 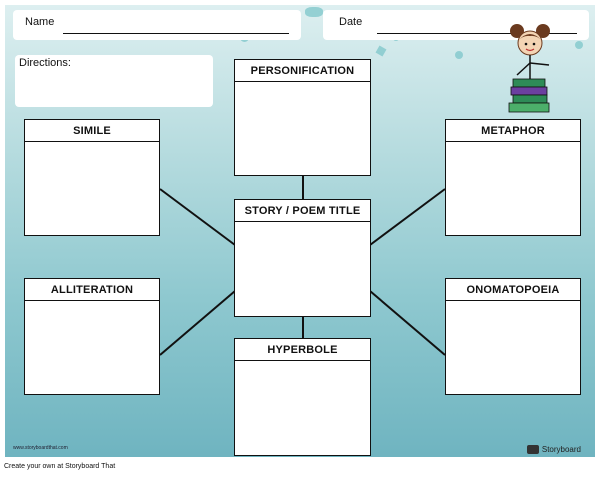 What do you see at coordinates (513, 289) in the screenshot?
I see `onomatopoeia-heading: ONOMATOPOEIA` at bounding box center [513, 289].